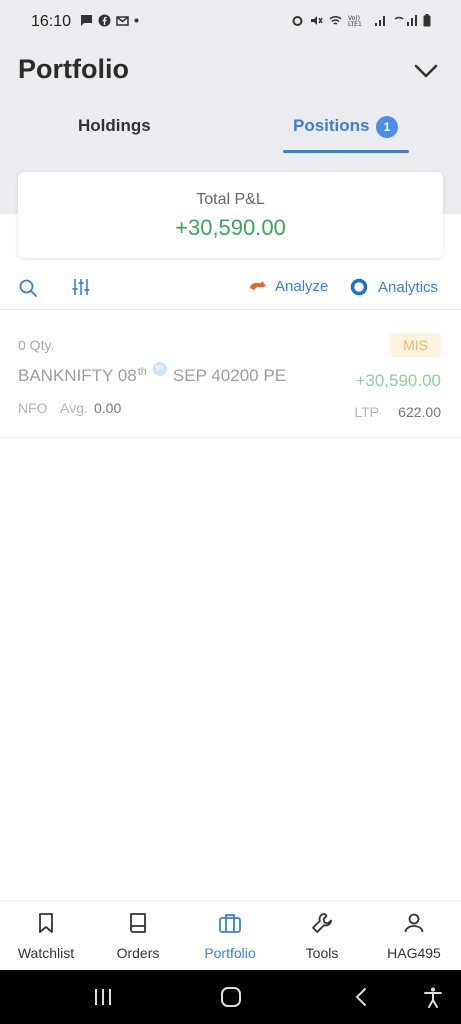 The height and width of the screenshot is (1024, 461). I want to click on avg-label: Avg., so click(74, 408).